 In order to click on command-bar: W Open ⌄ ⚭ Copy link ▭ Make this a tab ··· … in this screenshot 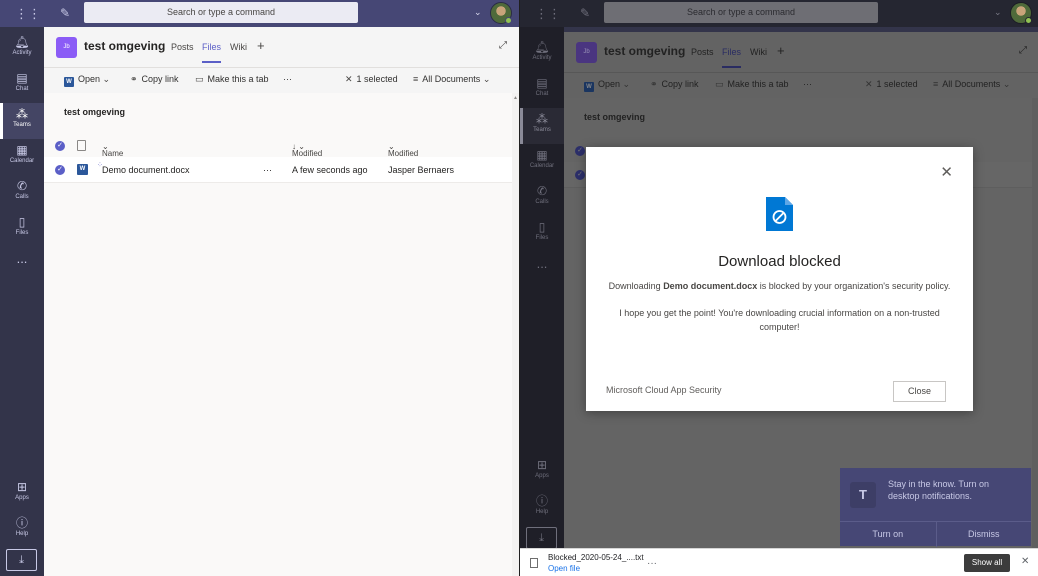, I will do `click(281, 79)`.